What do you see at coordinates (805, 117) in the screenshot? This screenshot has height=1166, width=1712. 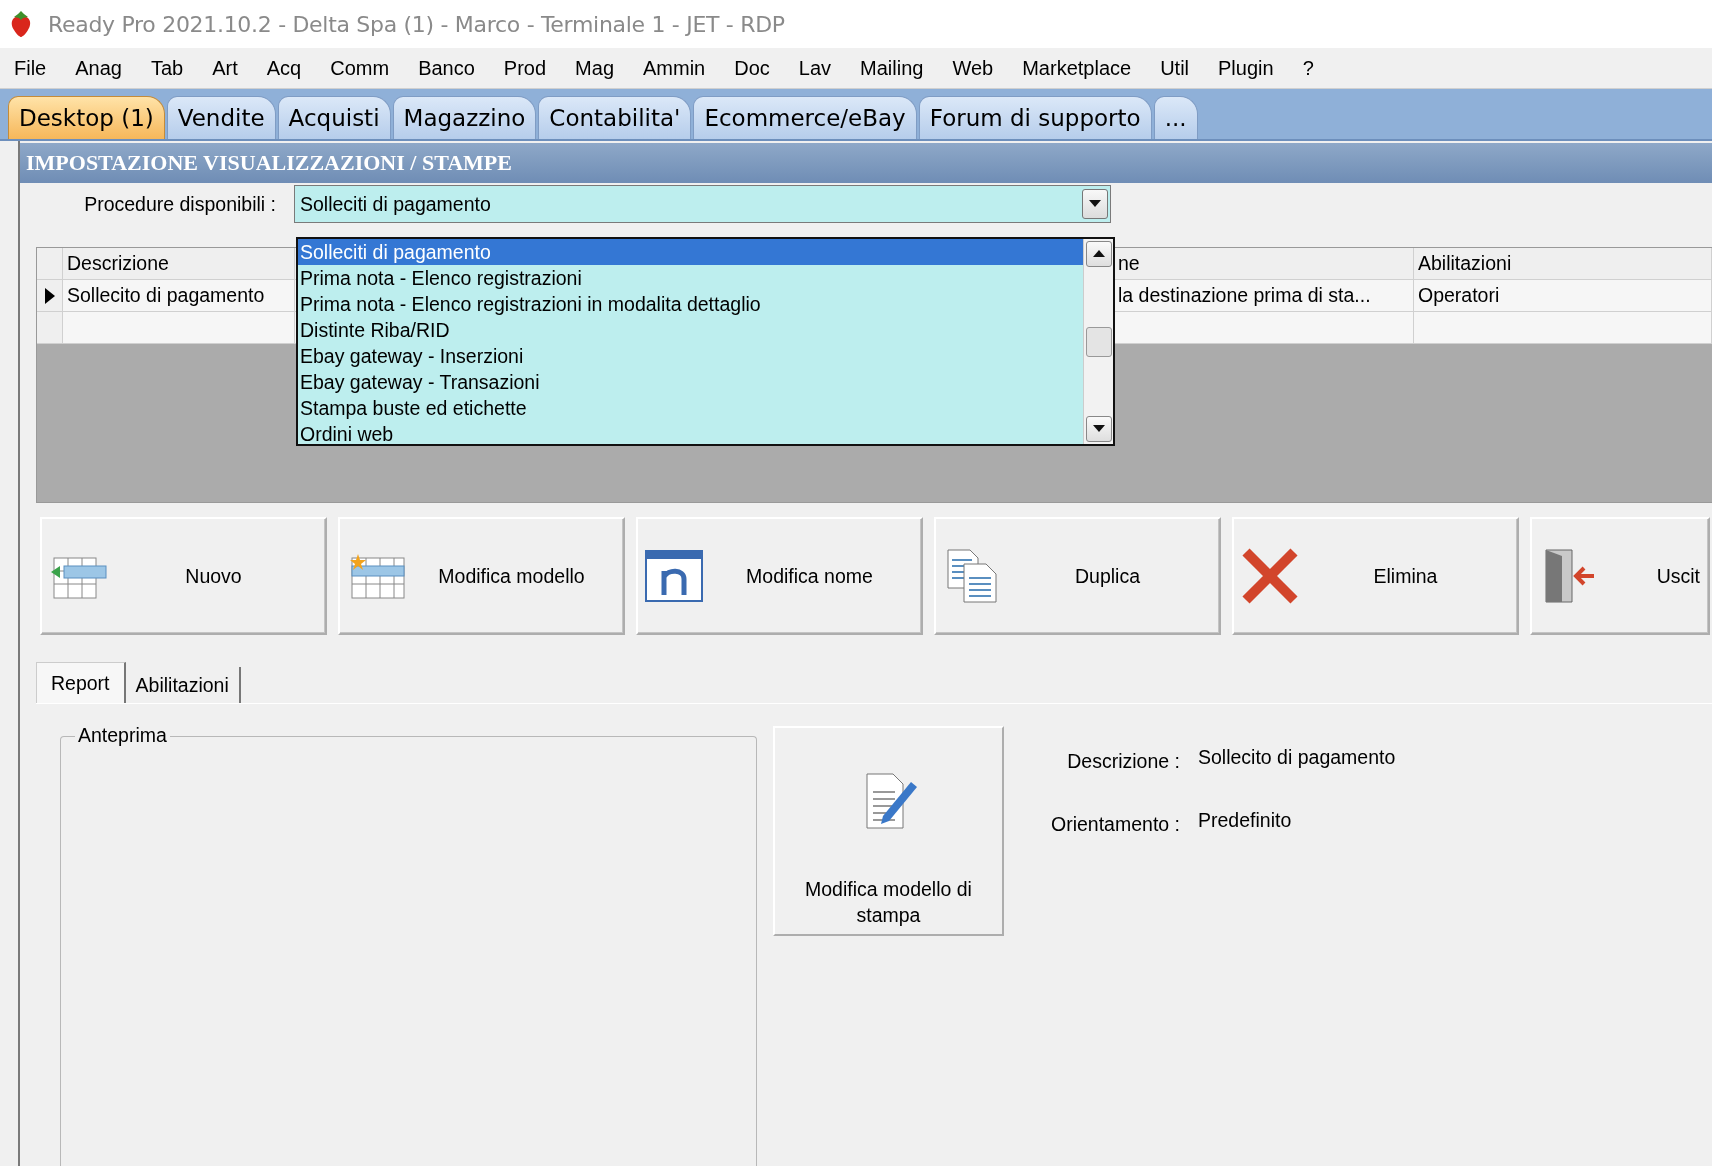 I see `tab: Ecommerce/eBay` at bounding box center [805, 117].